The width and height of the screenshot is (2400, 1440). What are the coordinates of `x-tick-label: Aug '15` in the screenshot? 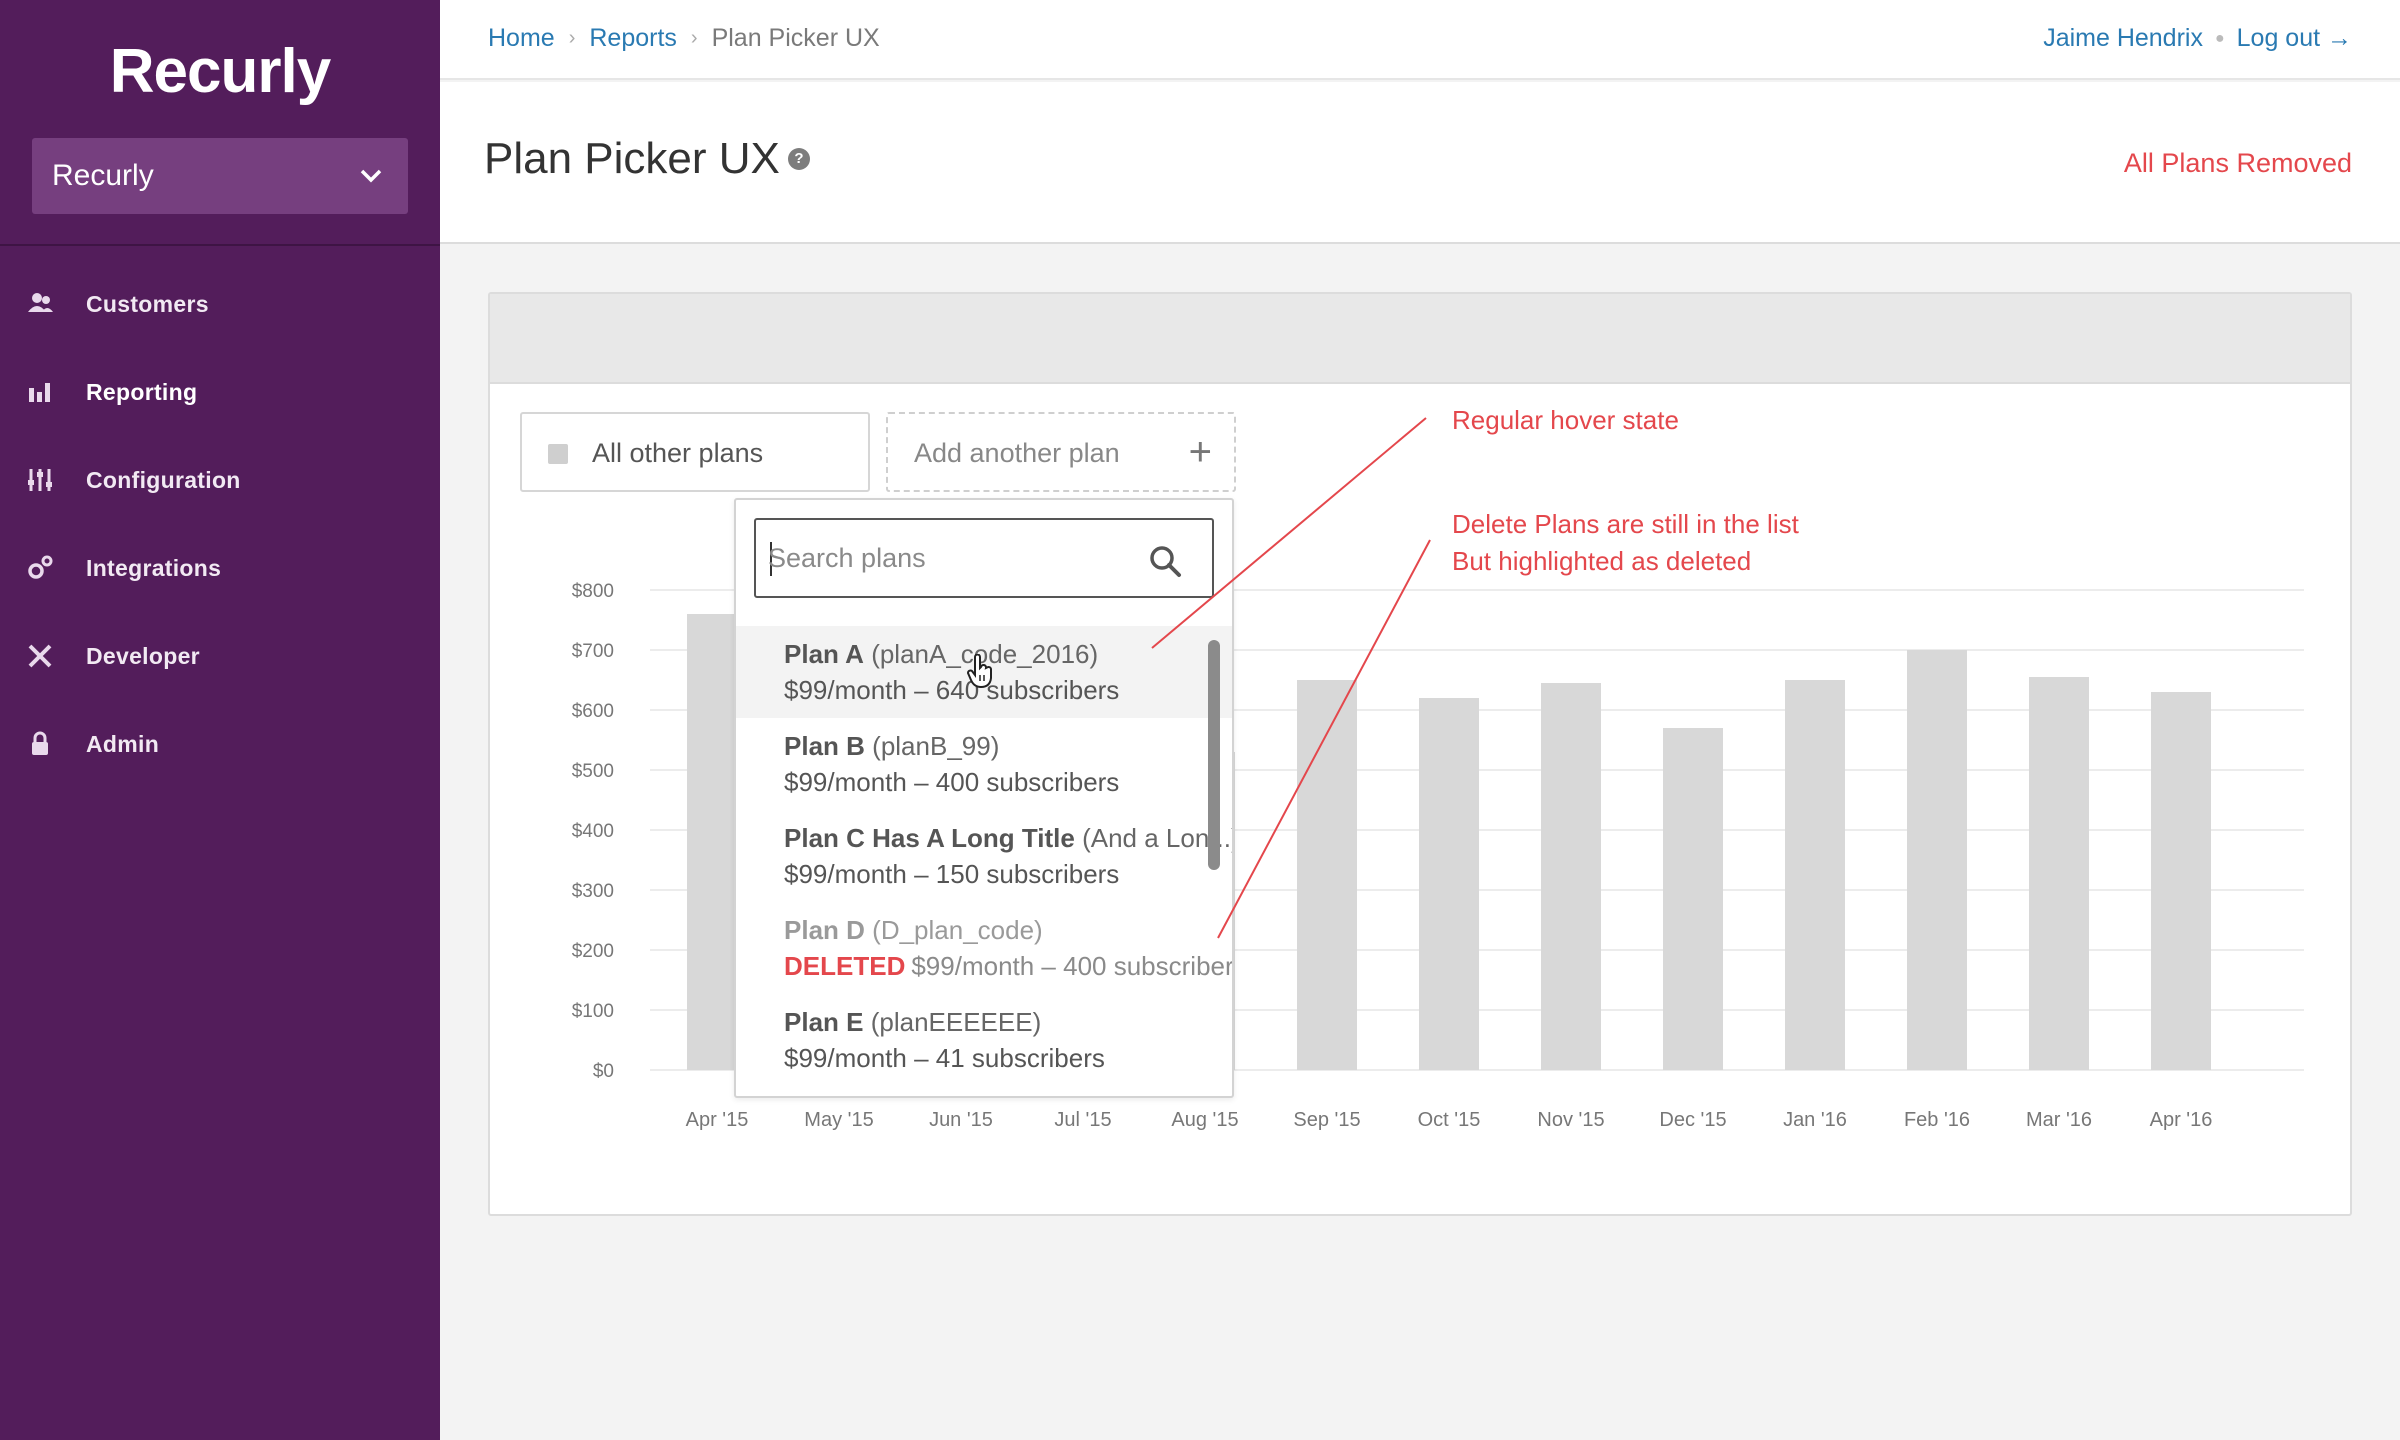 It's located at (1204, 1120).